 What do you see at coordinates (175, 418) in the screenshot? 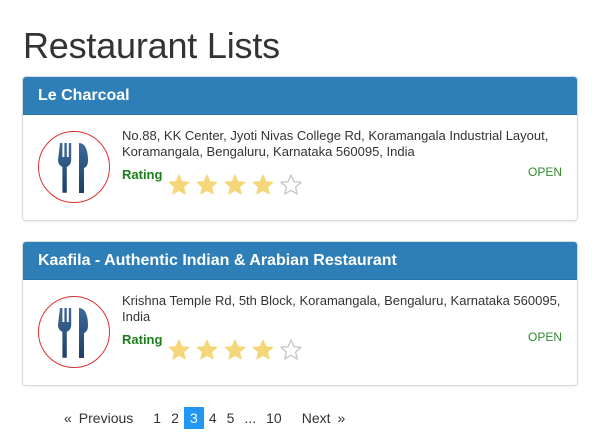
I see `page-link-2: 2` at bounding box center [175, 418].